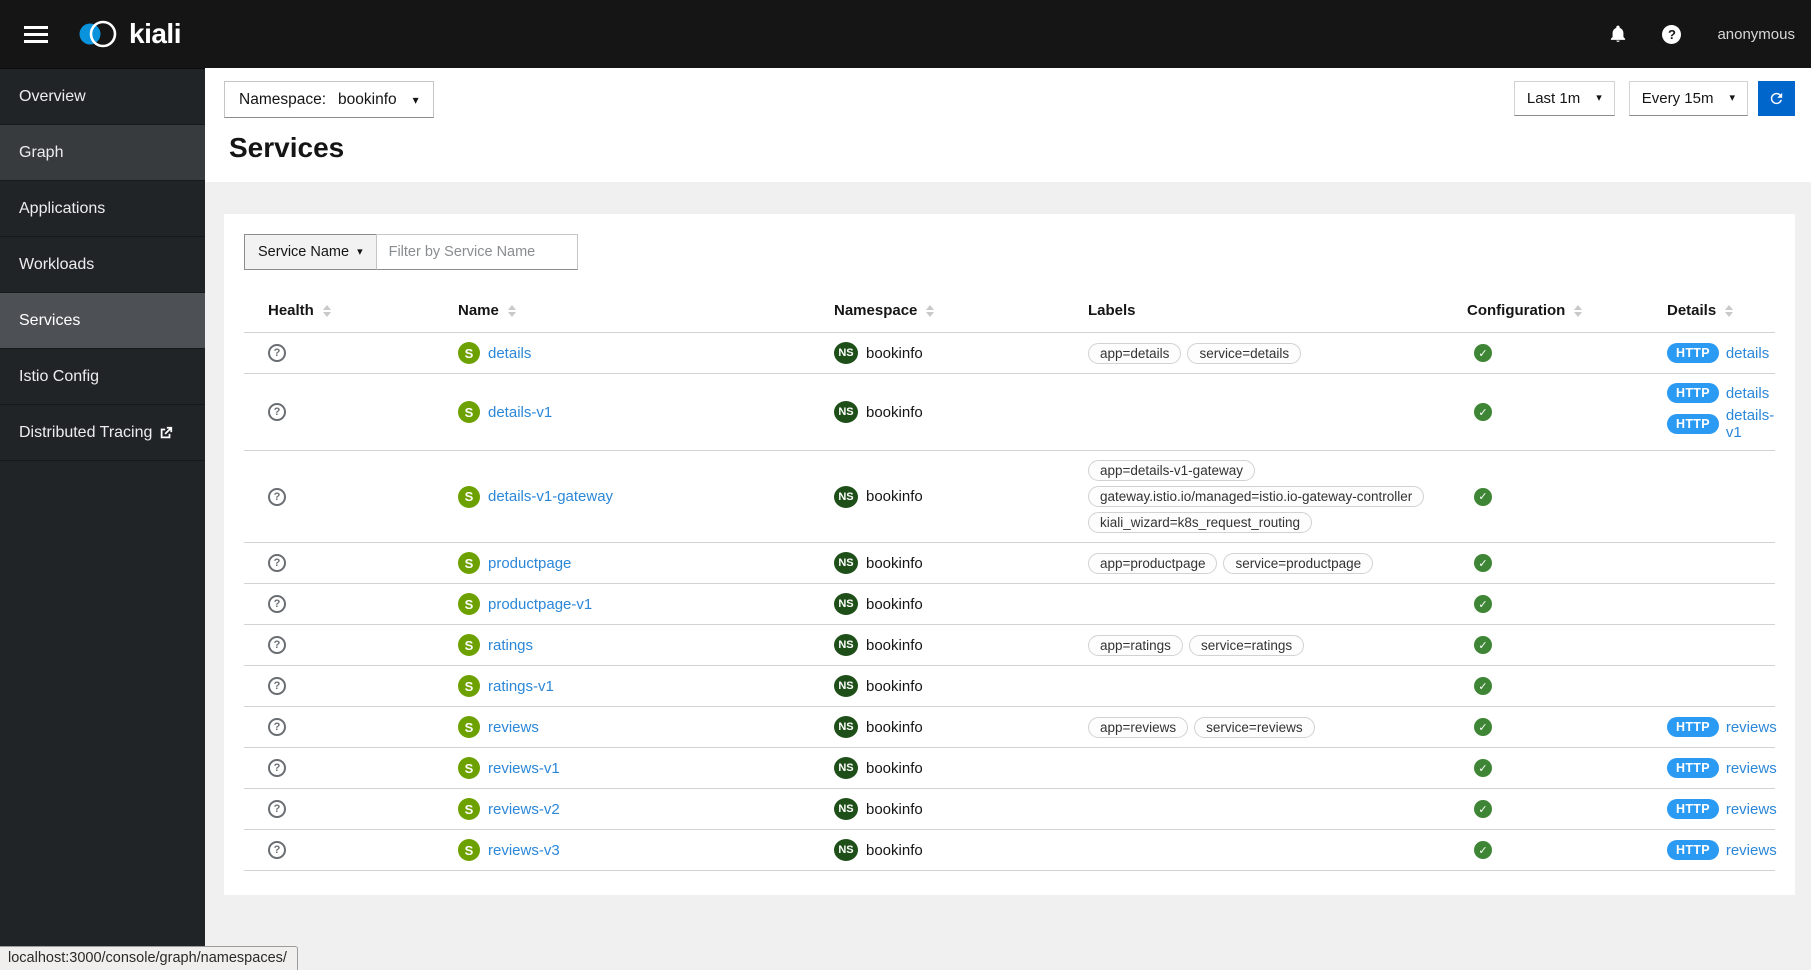 This screenshot has width=1811, height=970. I want to click on nav-toggle-button, so click(36, 34).